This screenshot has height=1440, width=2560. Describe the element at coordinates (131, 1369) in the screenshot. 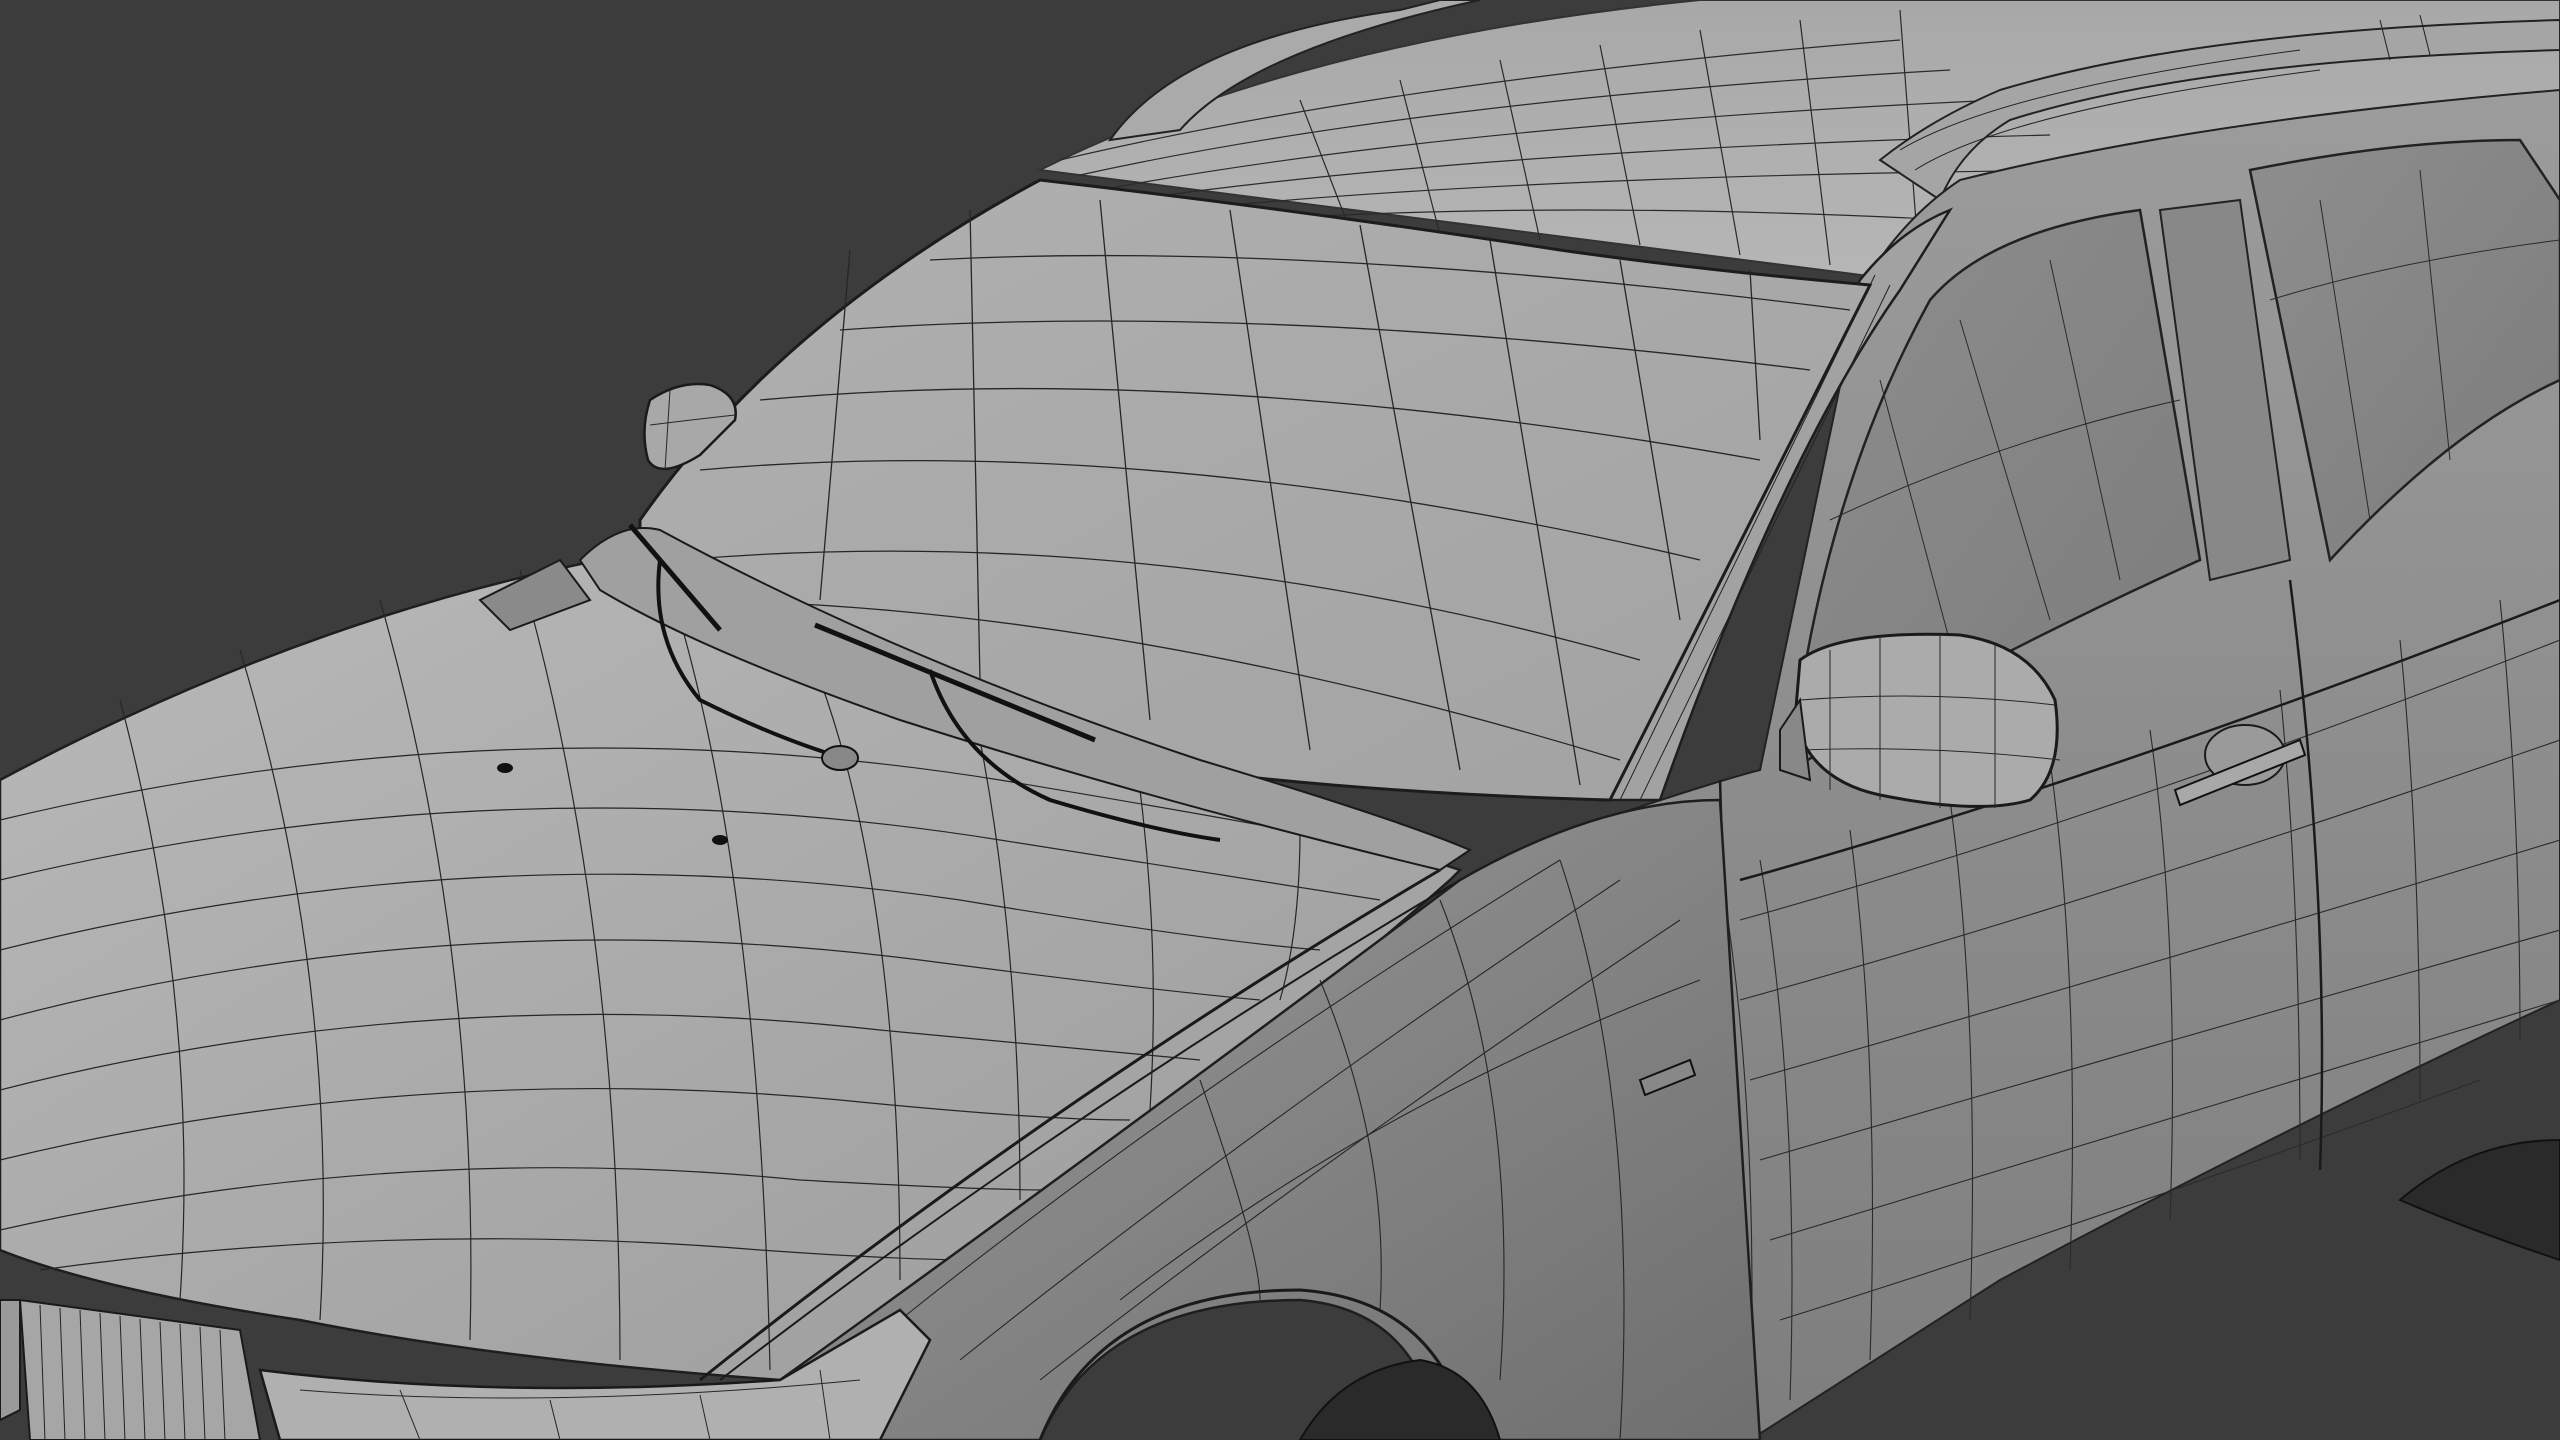

I see `front-grille` at that location.